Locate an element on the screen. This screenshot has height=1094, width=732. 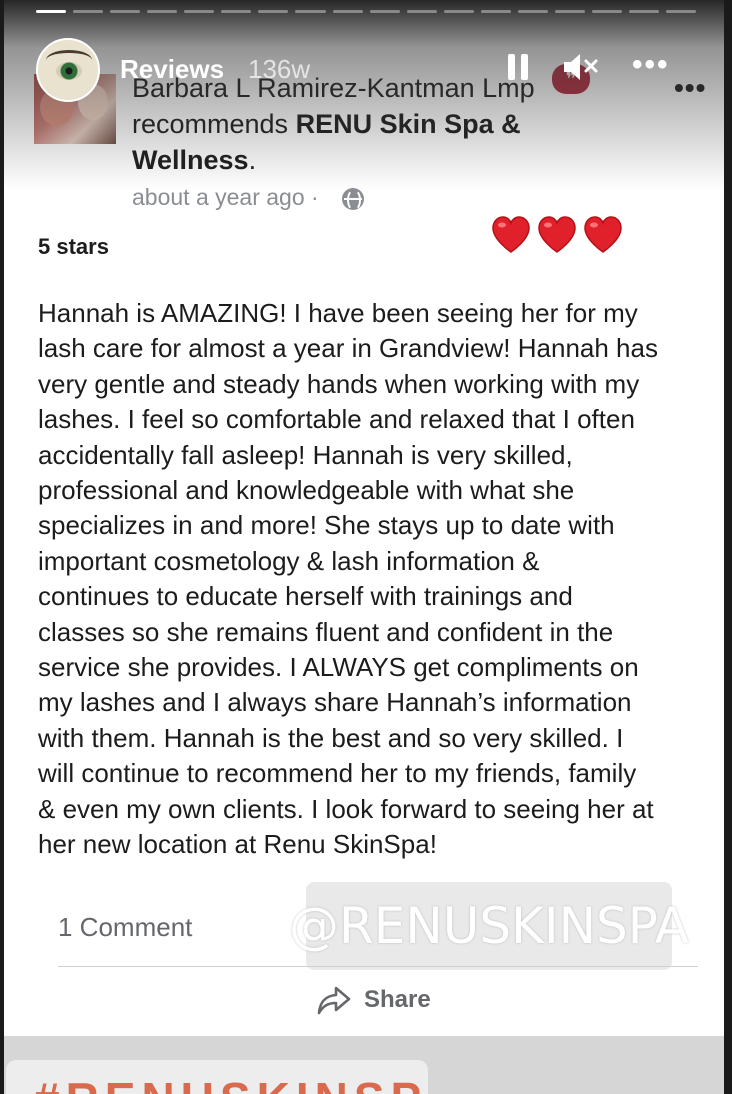
comments-link: 1 Comment is located at coordinates (125, 927).